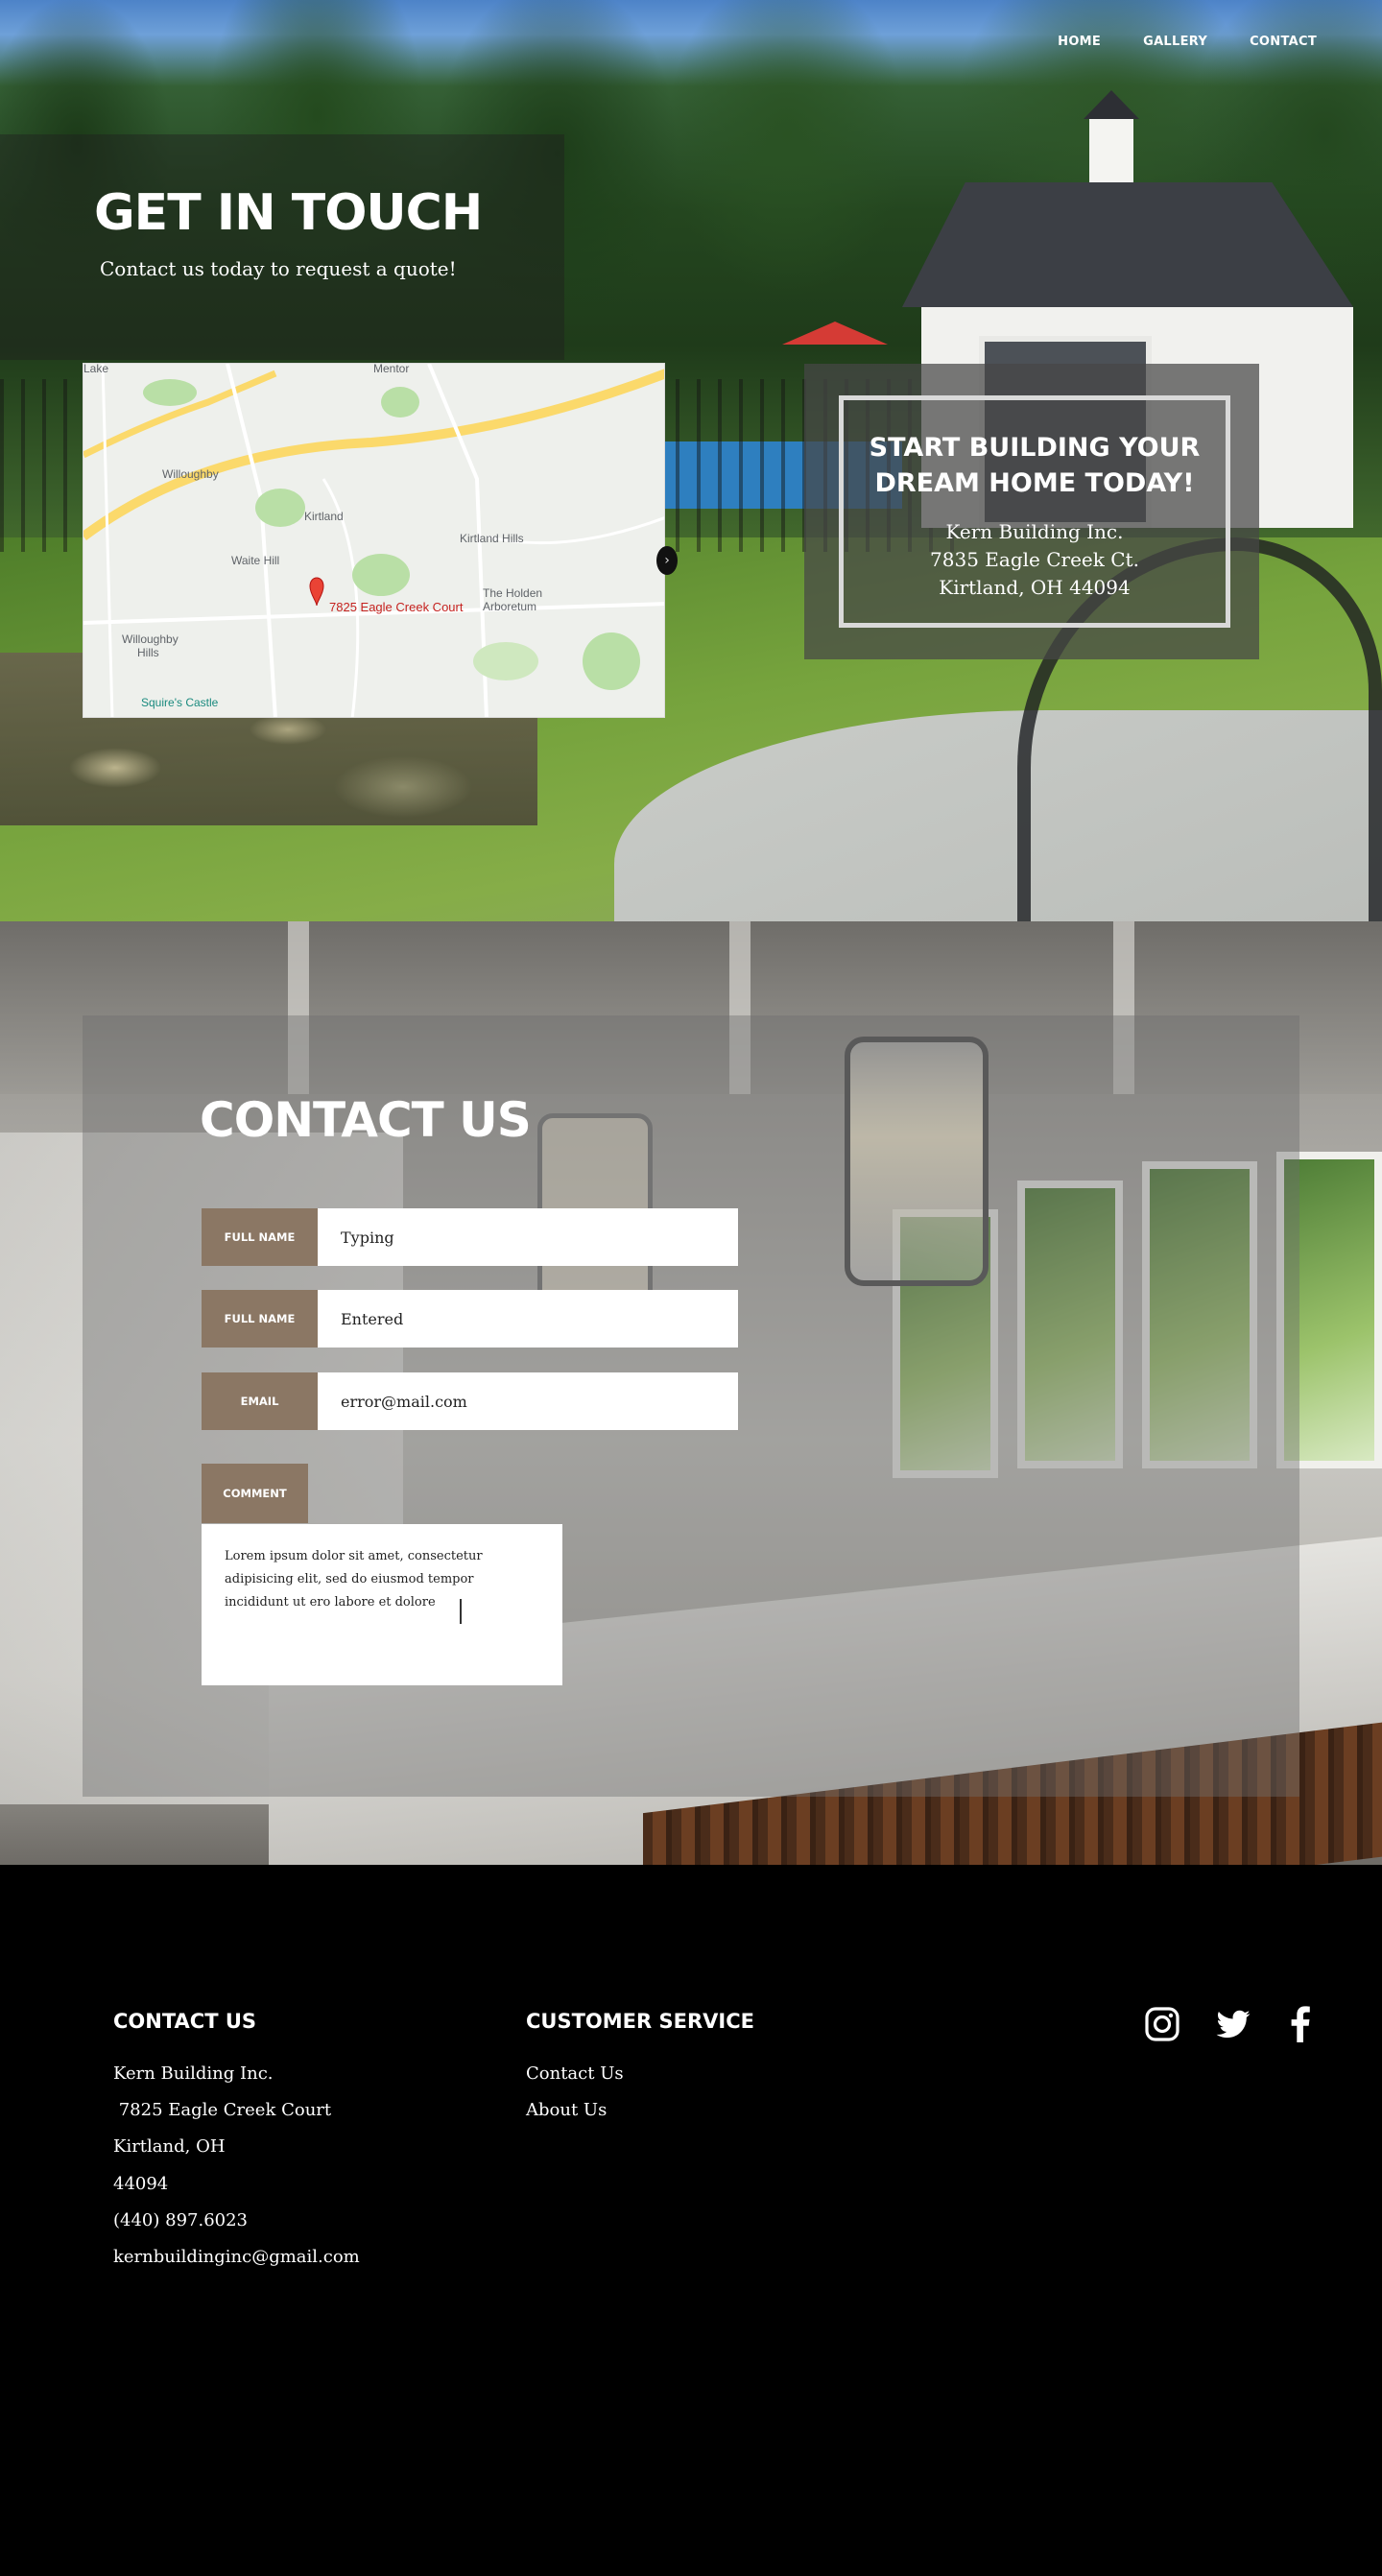  I want to click on nav-gallery: GALLERY, so click(1175, 42).